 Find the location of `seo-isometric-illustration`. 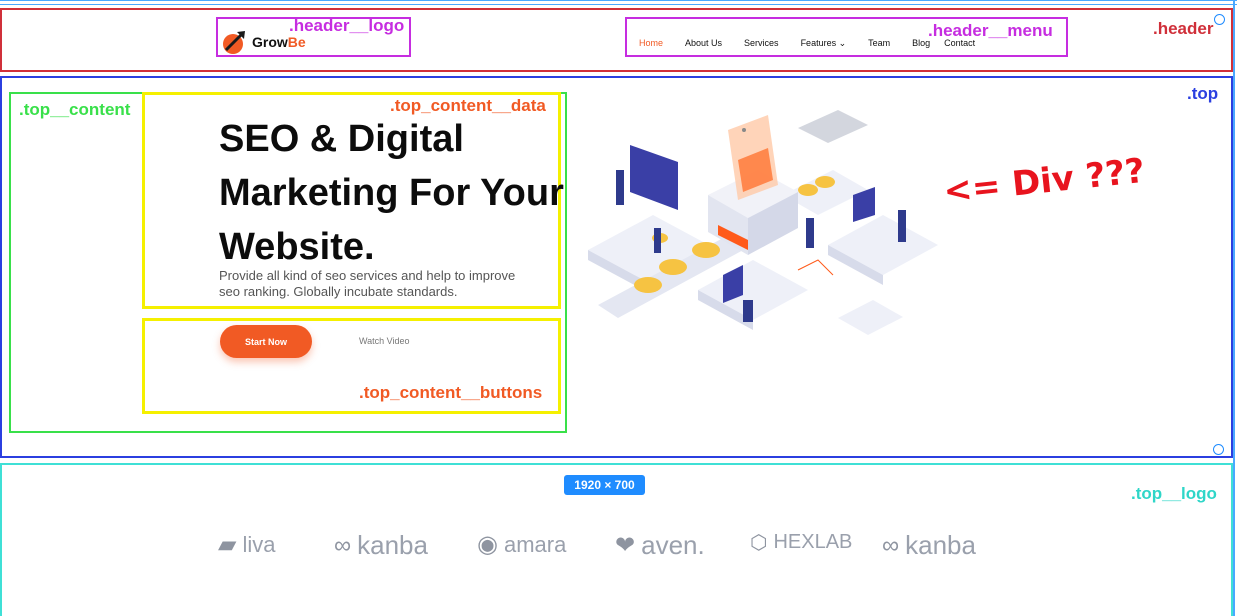

seo-isometric-illustration is located at coordinates (763, 222).